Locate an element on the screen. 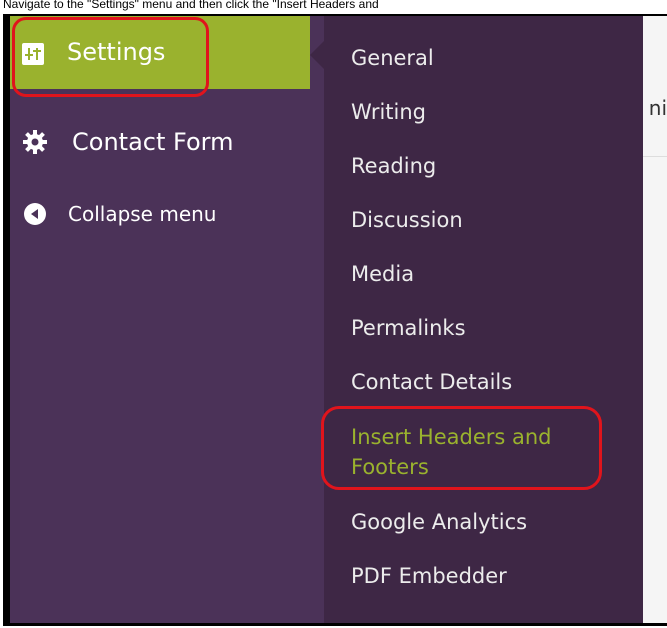 The height and width of the screenshot is (628, 667). submenu-item-permalinks: Permalinks is located at coordinates (408, 328).